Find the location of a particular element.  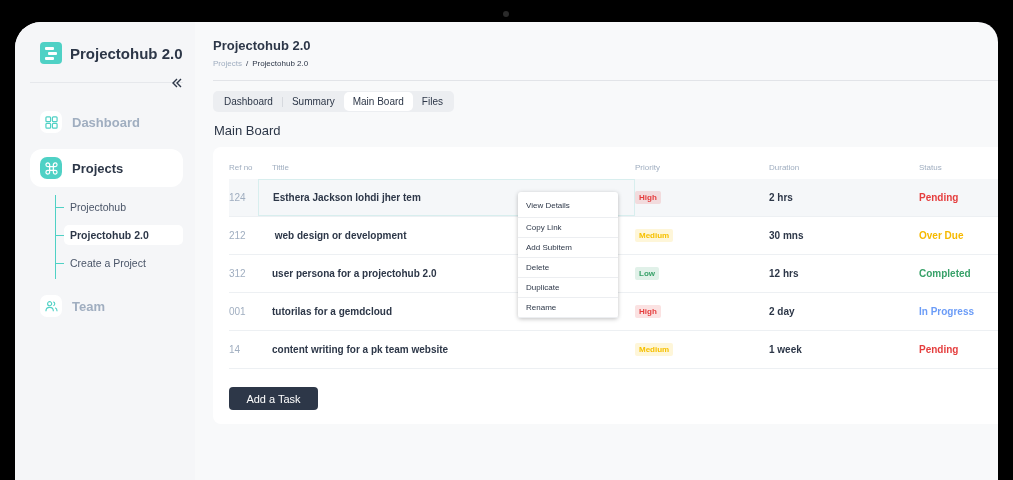

title-cell-text: web design or development is located at coordinates (340, 235).